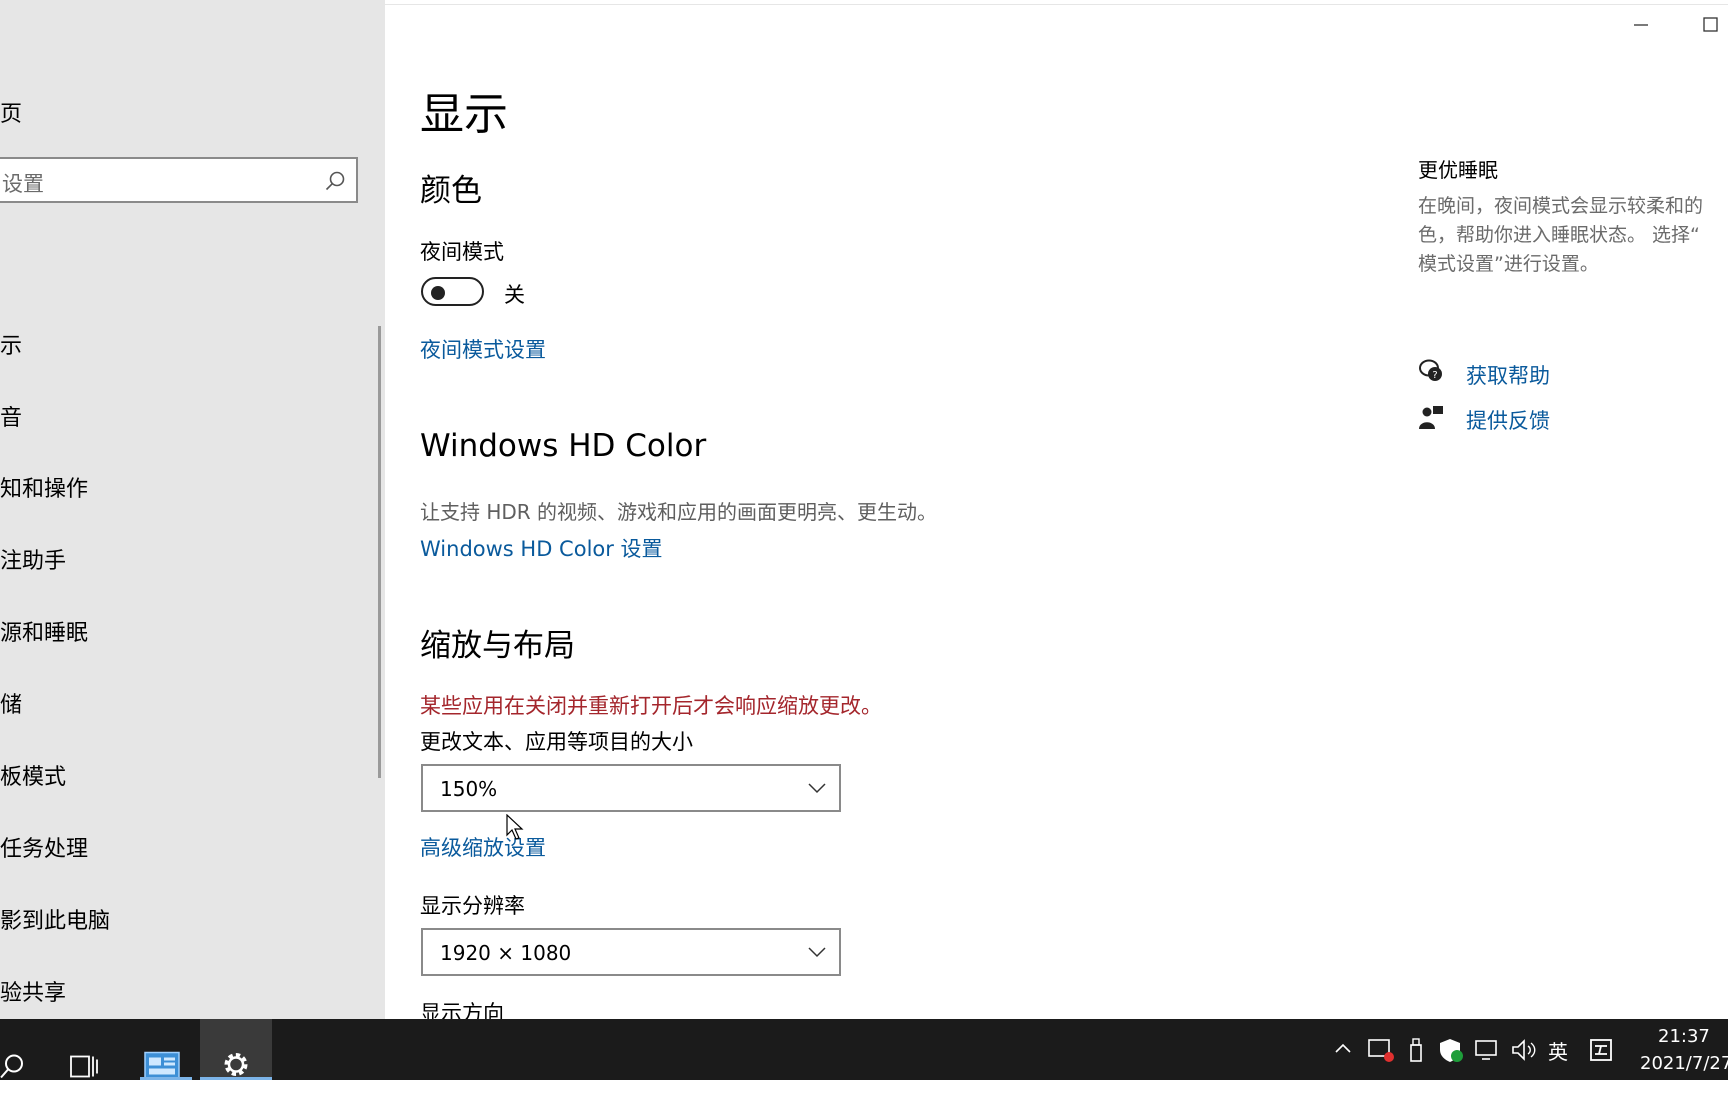 The width and height of the screenshot is (1728, 1097). What do you see at coordinates (864, 1049) in the screenshot?
I see `taskbar: 英` at bounding box center [864, 1049].